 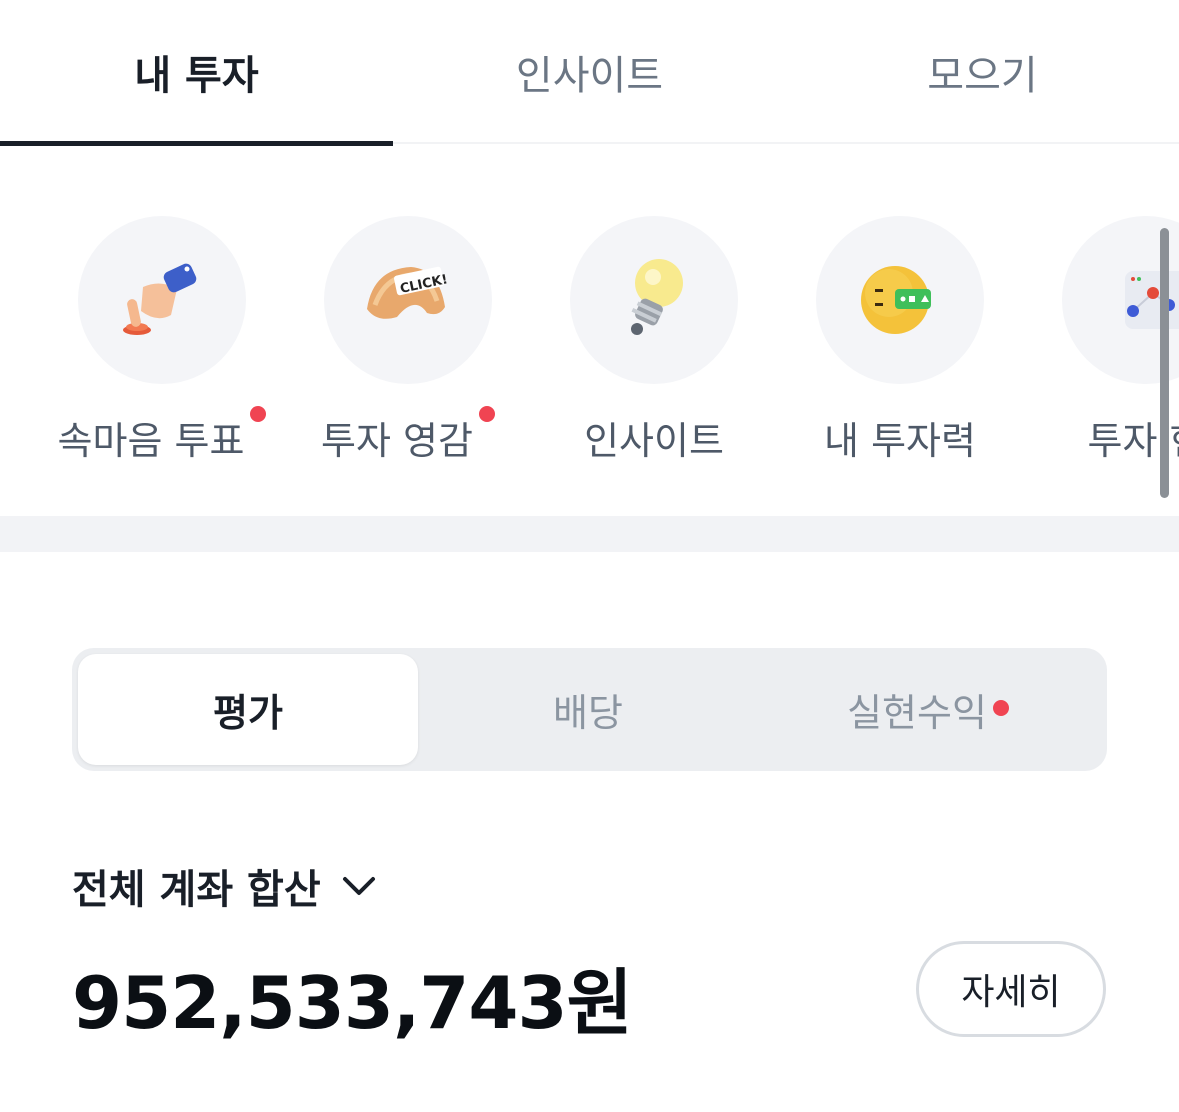 What do you see at coordinates (1101, 346) in the screenshot?
I see `shortcut-investment-status: 투자 현` at bounding box center [1101, 346].